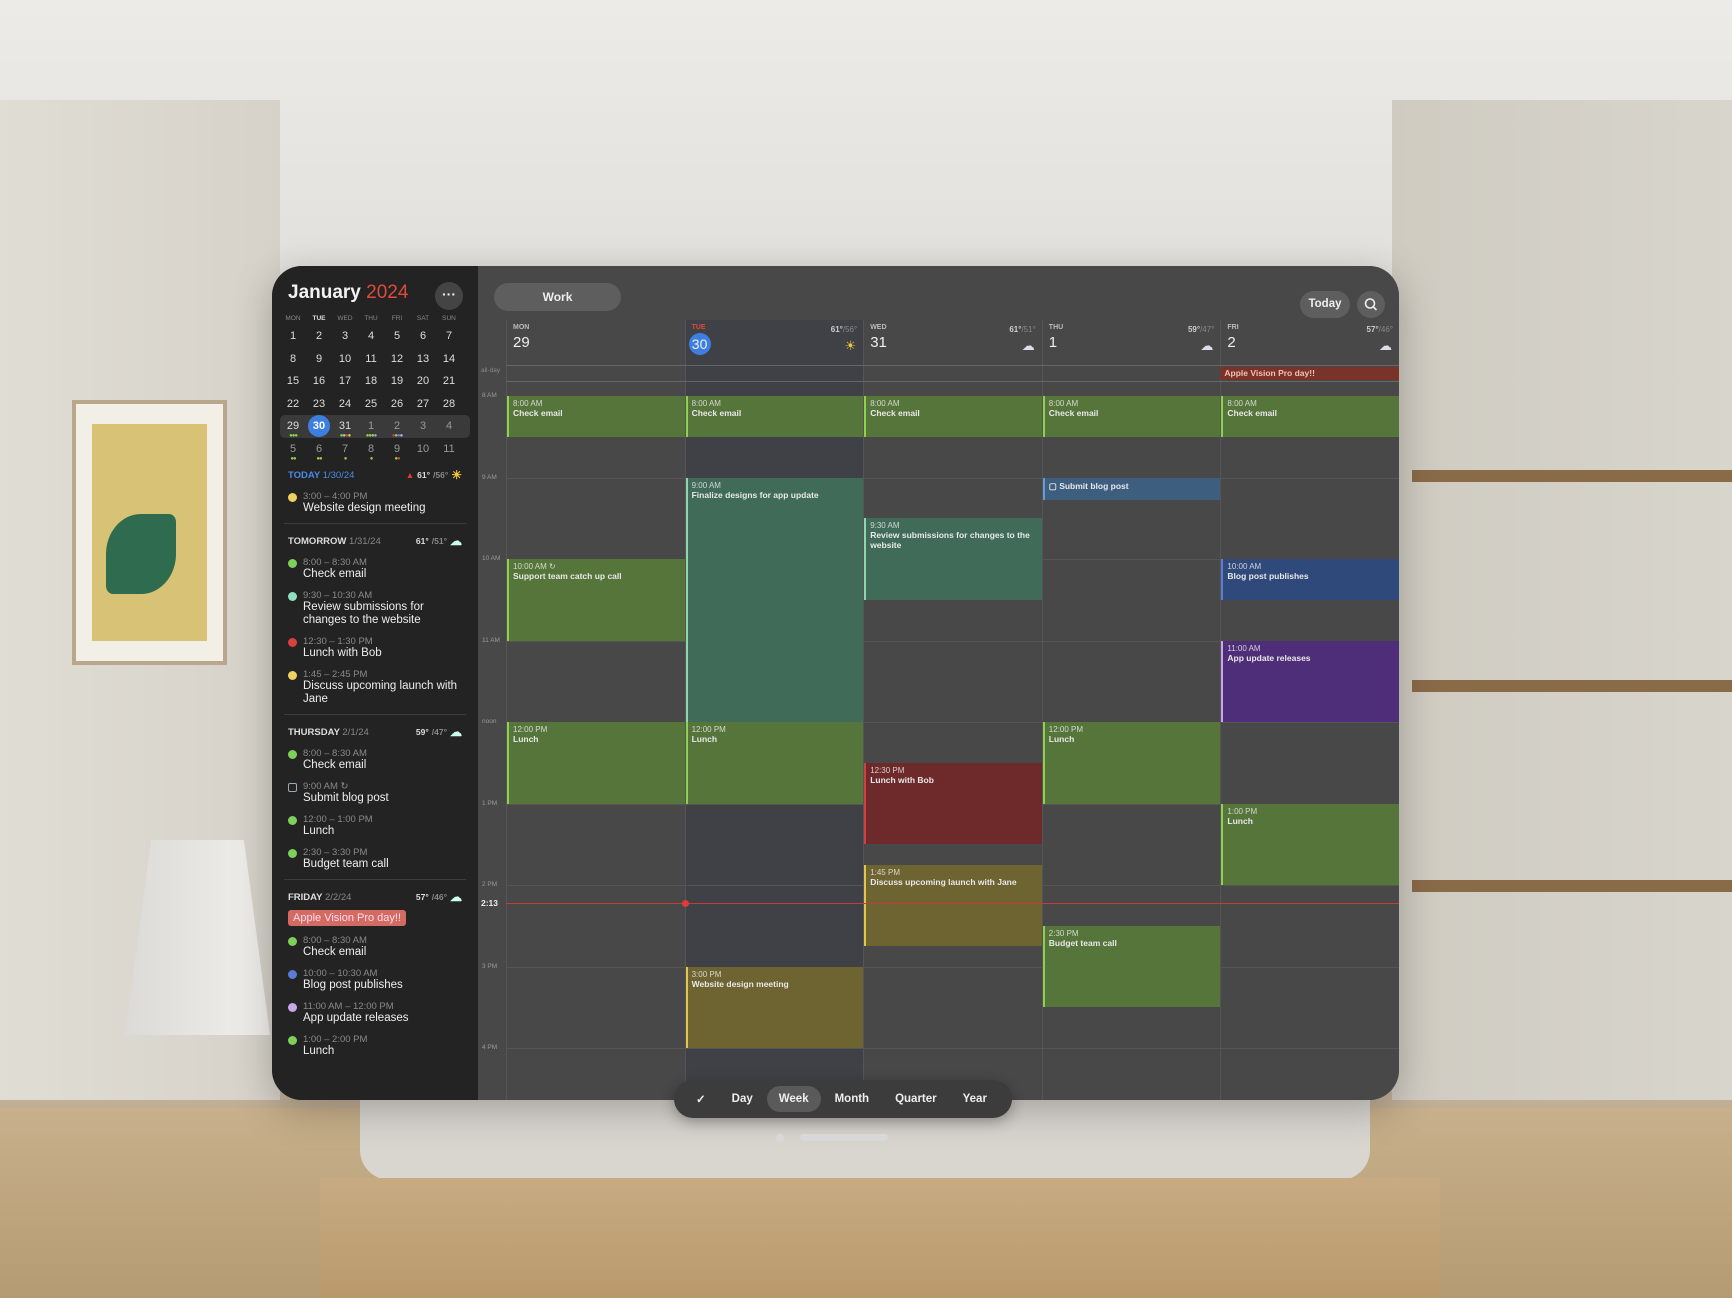  What do you see at coordinates (375, 792) in the screenshot?
I see `agenda-item: 9:00 AM ↻ Submit blog post` at bounding box center [375, 792].